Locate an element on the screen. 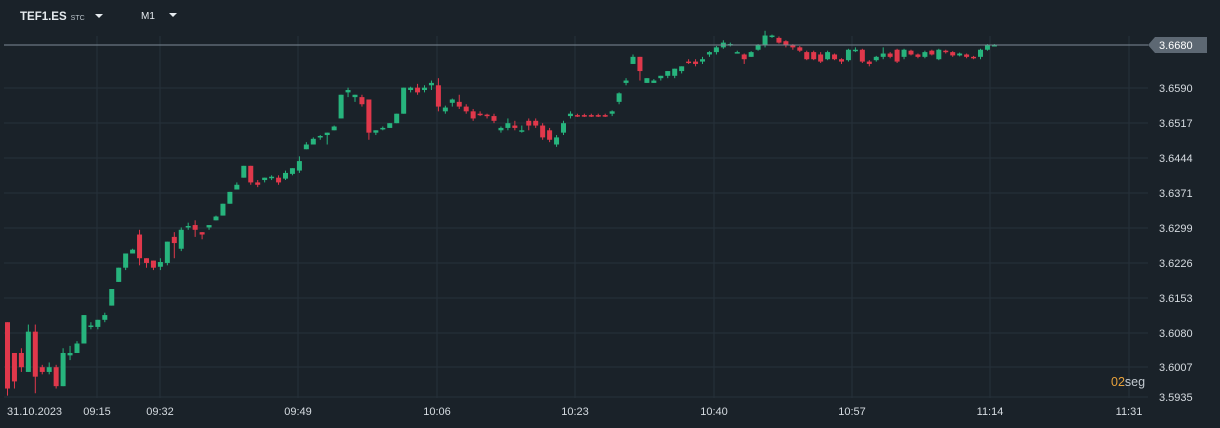 Image resolution: width=1220 pixels, height=428 pixels. symbol-selector: TEF1.ES STC is located at coordinates (61, 17).